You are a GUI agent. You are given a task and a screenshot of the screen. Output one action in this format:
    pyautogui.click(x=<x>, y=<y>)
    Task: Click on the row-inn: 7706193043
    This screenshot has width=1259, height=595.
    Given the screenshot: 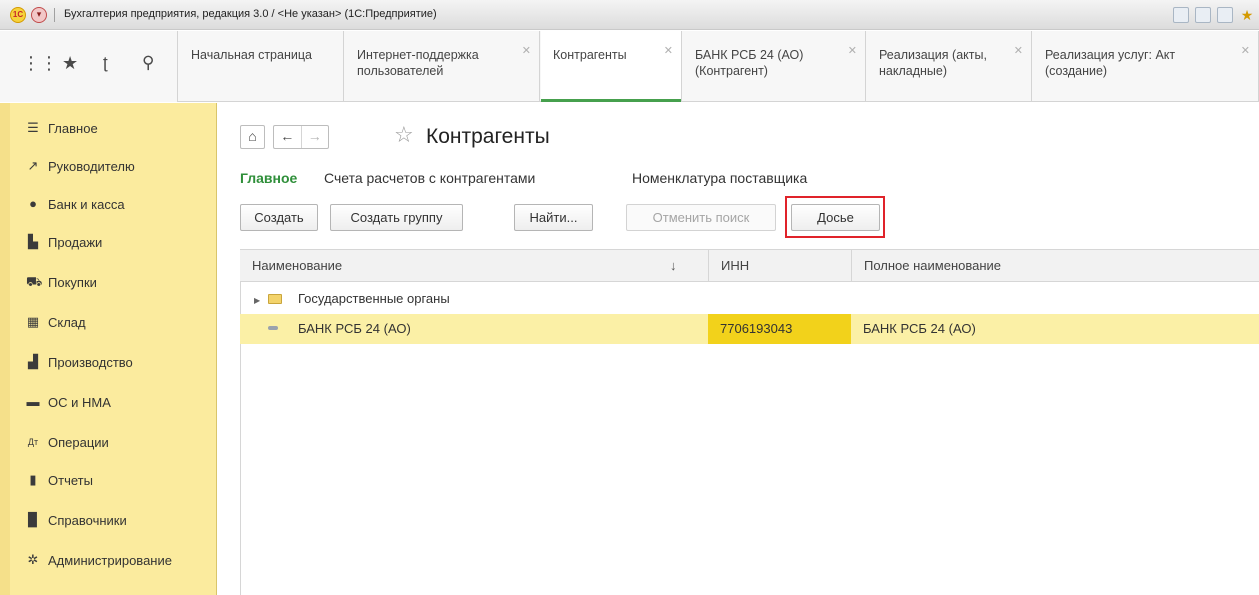 What is the action you would take?
    pyautogui.click(x=779, y=329)
    